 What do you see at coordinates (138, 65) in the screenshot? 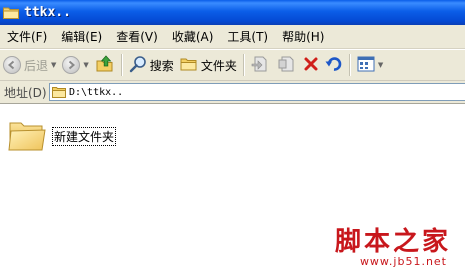
I see `search-icon` at bounding box center [138, 65].